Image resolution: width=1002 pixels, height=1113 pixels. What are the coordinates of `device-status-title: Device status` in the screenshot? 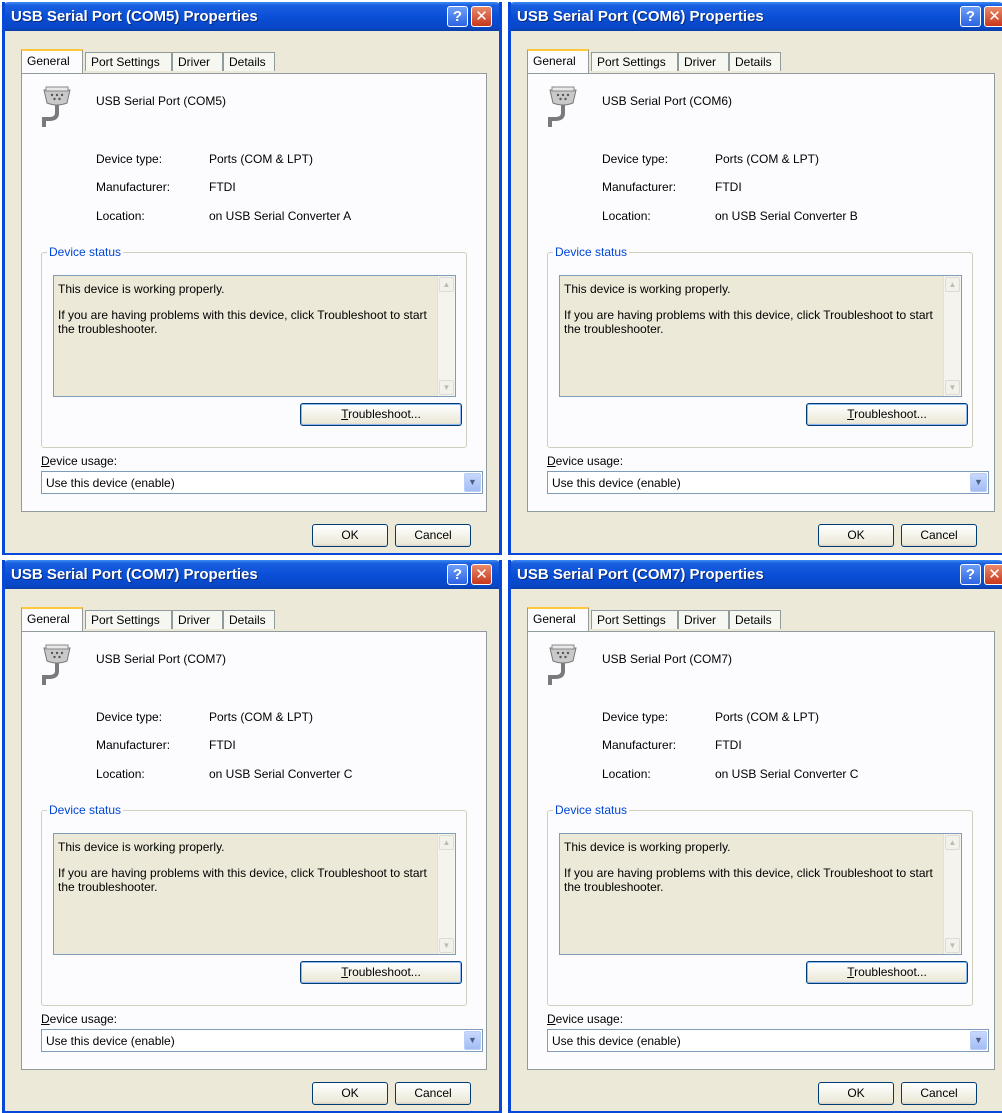 It's located at (85, 810).